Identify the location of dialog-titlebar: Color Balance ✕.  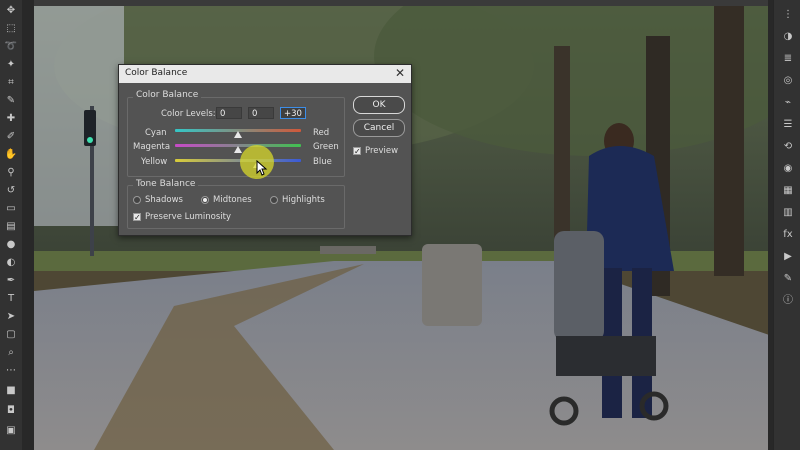
(265, 74).